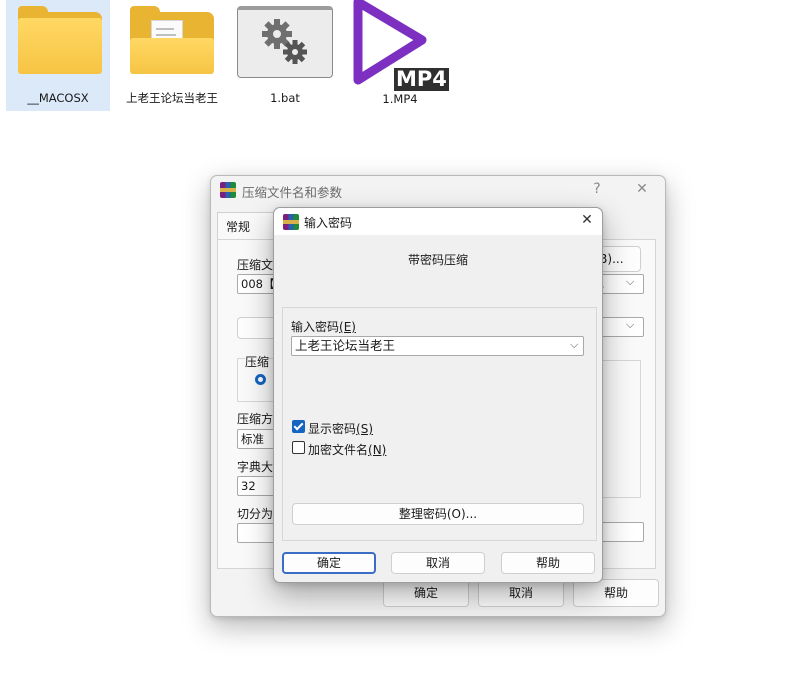 Image resolution: width=797 pixels, height=692 pixels. What do you see at coordinates (238, 227) in the screenshot?
I see `tab-general-label: 常规` at bounding box center [238, 227].